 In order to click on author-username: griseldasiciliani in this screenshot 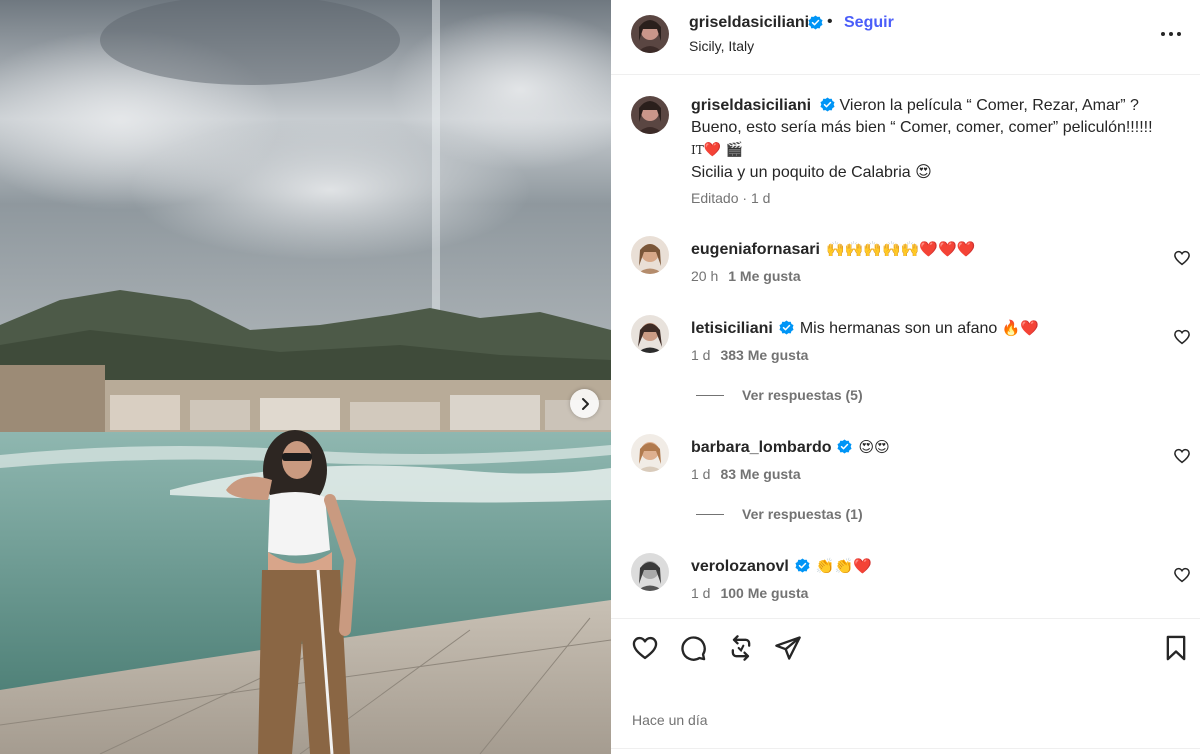, I will do `click(749, 23)`.